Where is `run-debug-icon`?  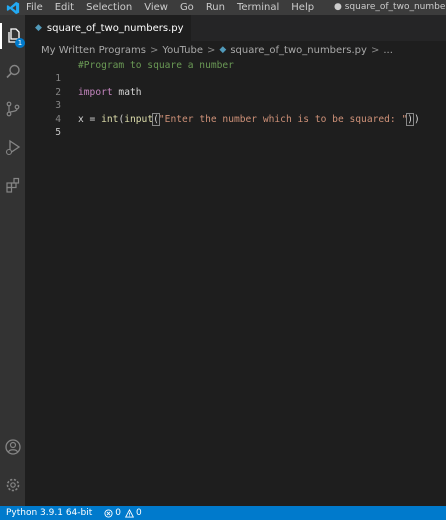
run-debug-icon is located at coordinates (12, 147).